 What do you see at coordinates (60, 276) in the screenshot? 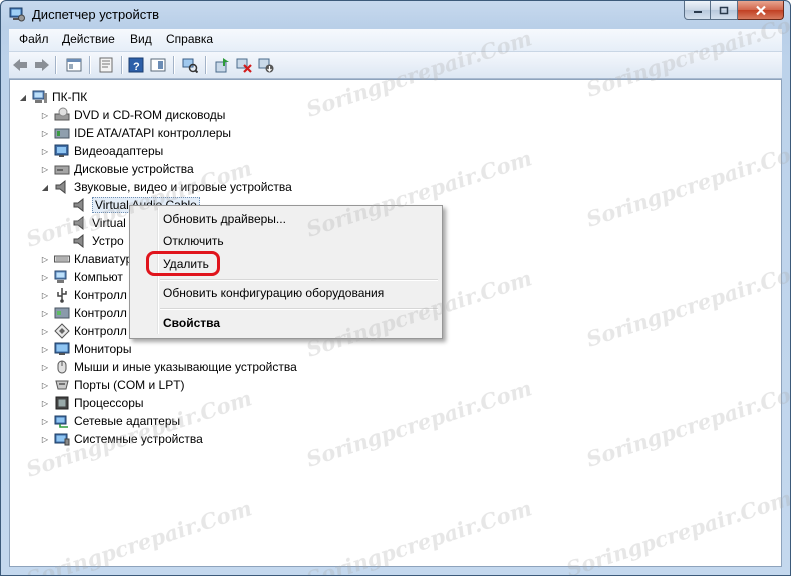
I see `computer-icon` at bounding box center [60, 276].